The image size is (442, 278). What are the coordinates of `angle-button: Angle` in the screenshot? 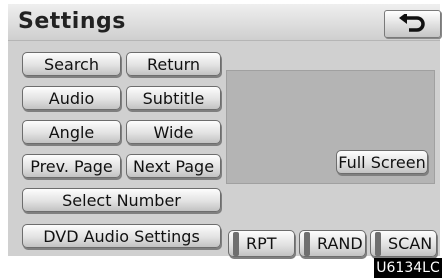 It's located at (71, 132).